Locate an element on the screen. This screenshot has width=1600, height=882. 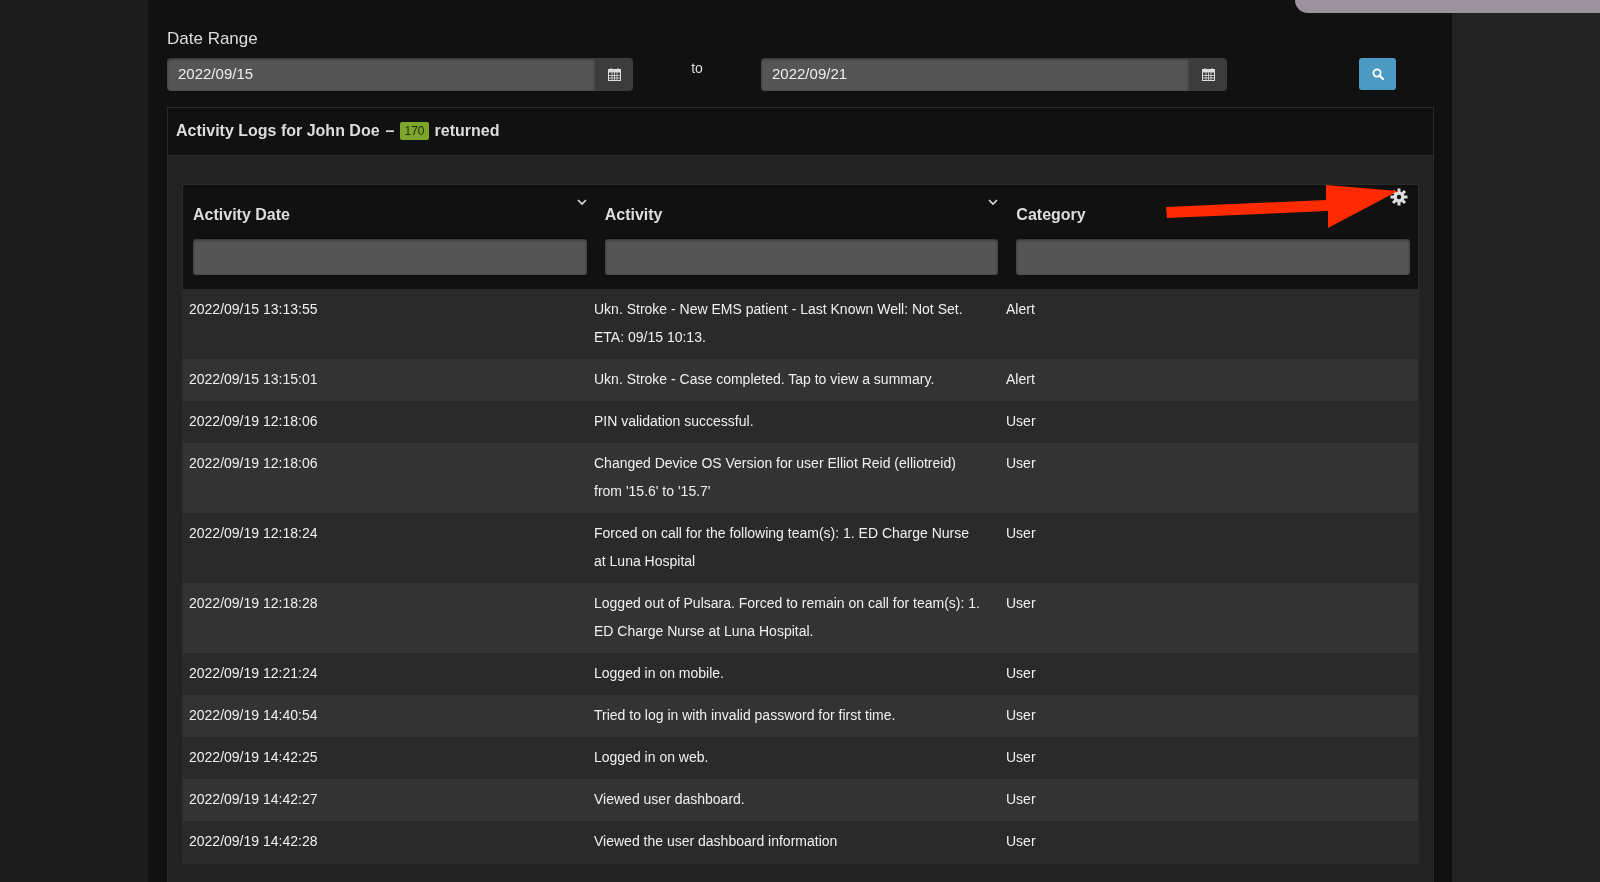
search-icon is located at coordinates (1377, 73).